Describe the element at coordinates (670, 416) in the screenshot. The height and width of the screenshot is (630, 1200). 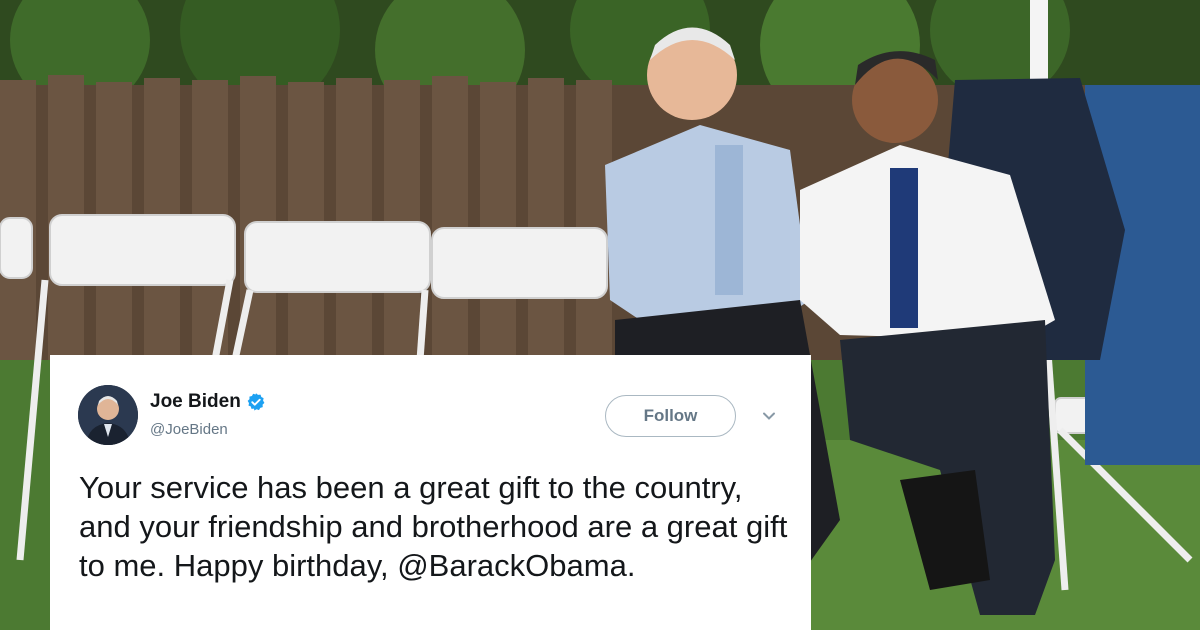
I see `follow-button: Follow` at that location.